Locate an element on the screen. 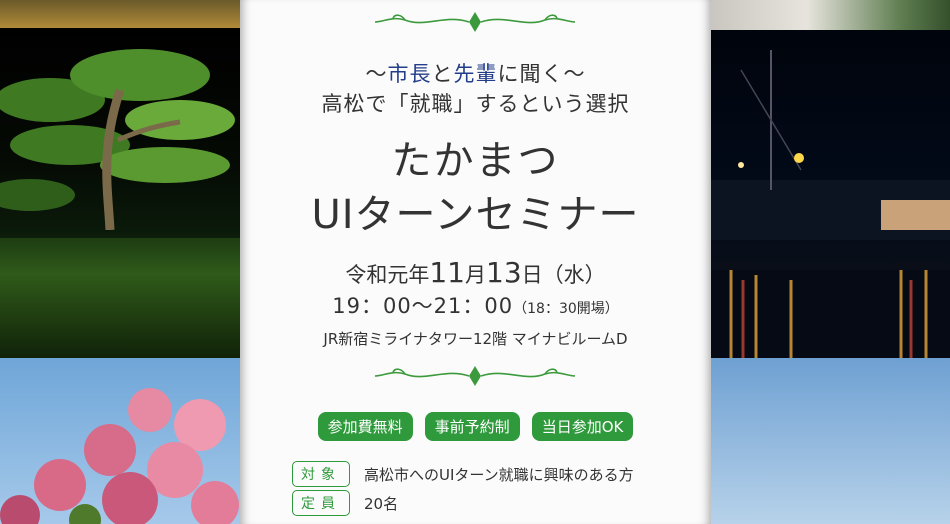 The width and height of the screenshot is (950, 524). pond-reflection-photo is located at coordinates (120, 298).